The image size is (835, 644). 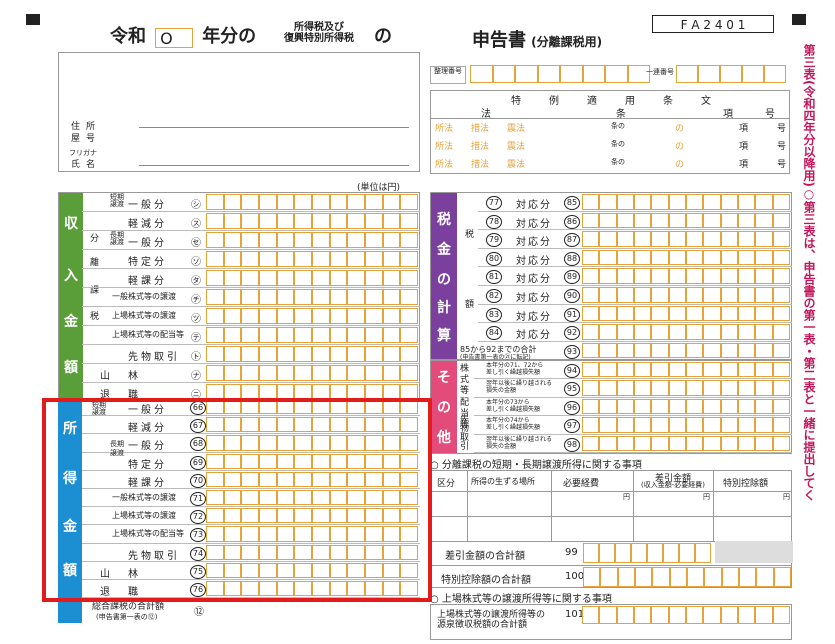 I want to click on registration-mark-right, so click(x=799, y=19).